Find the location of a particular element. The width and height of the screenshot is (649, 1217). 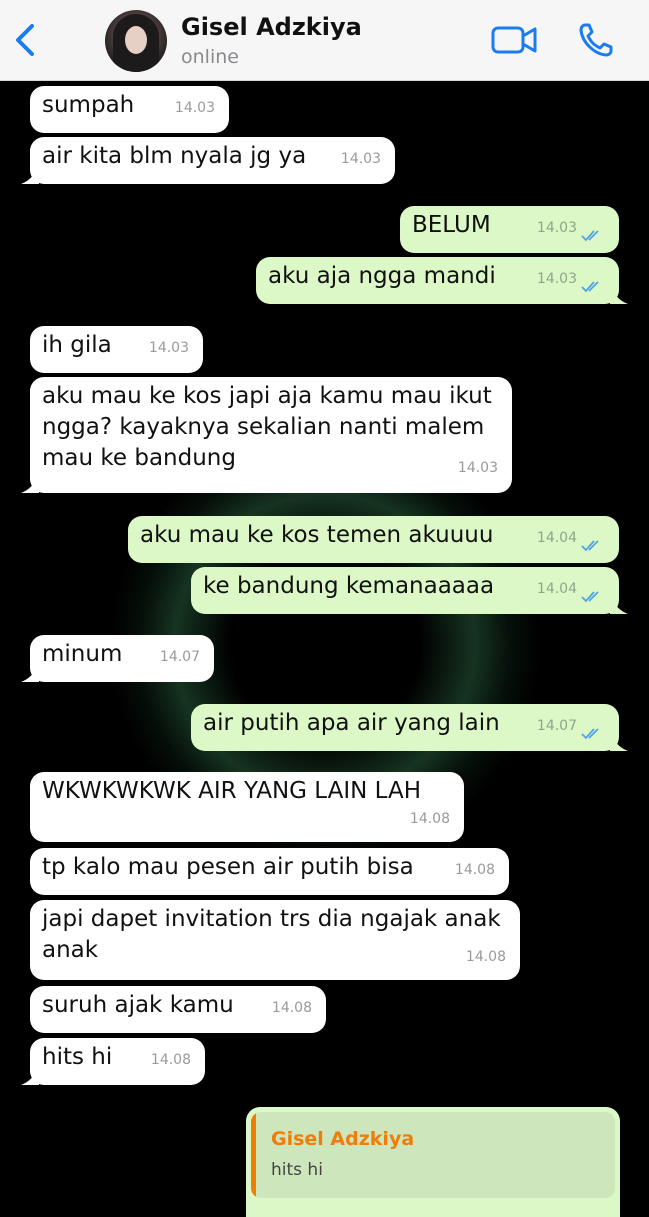

chevron-left-icon is located at coordinates (25, 40).